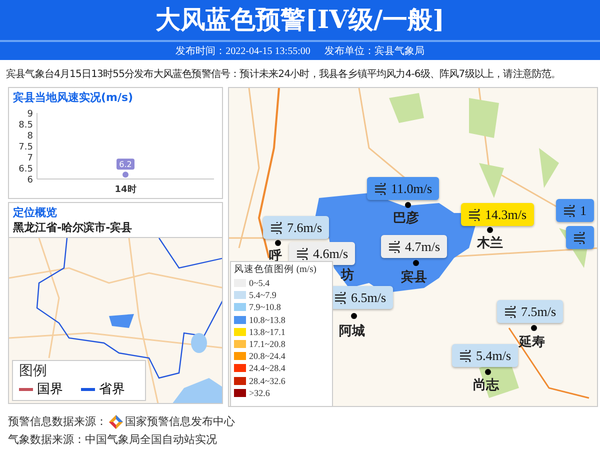 This screenshot has height=471, width=600. I want to click on legend-label: 28.4~32.6, so click(267, 381).